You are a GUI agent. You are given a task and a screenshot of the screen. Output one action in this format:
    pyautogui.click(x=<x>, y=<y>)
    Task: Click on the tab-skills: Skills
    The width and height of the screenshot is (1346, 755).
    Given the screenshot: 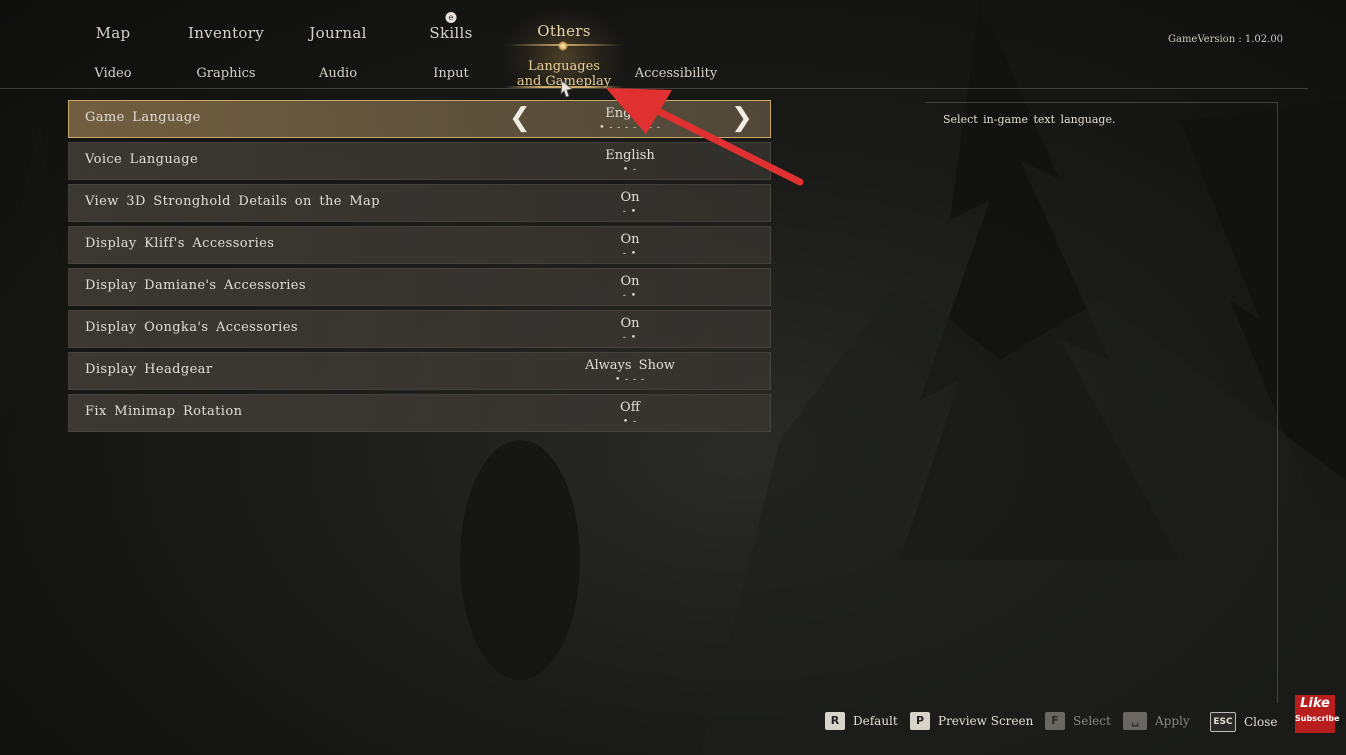 What is the action you would take?
    pyautogui.click(x=450, y=33)
    